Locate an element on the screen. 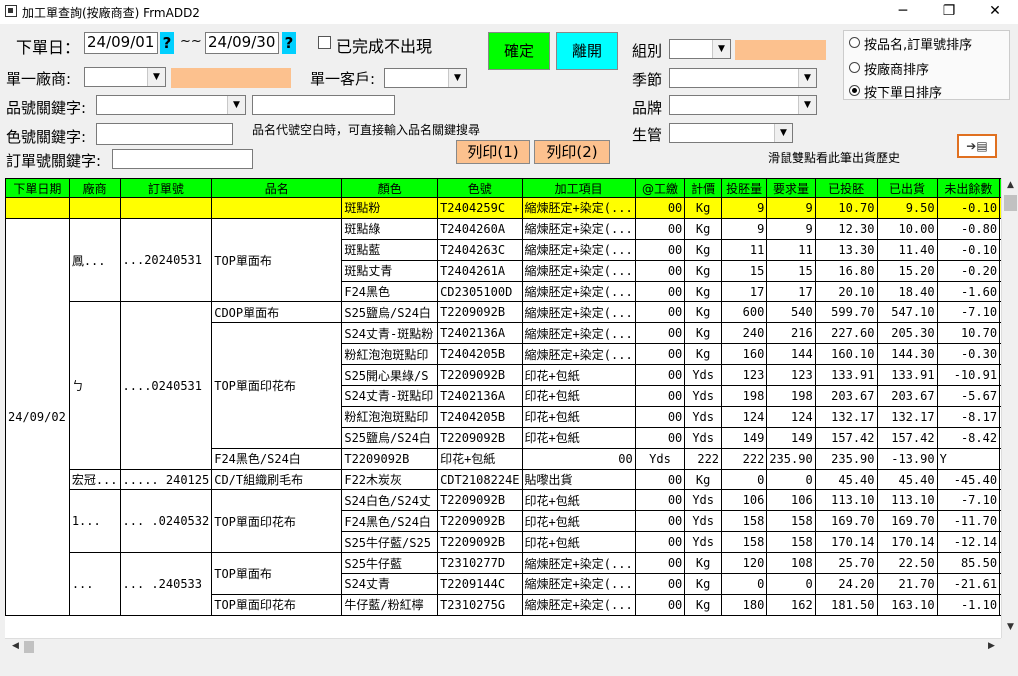 The height and width of the screenshot is (676, 1018). export-icon: ➔▤ is located at coordinates (977, 146).